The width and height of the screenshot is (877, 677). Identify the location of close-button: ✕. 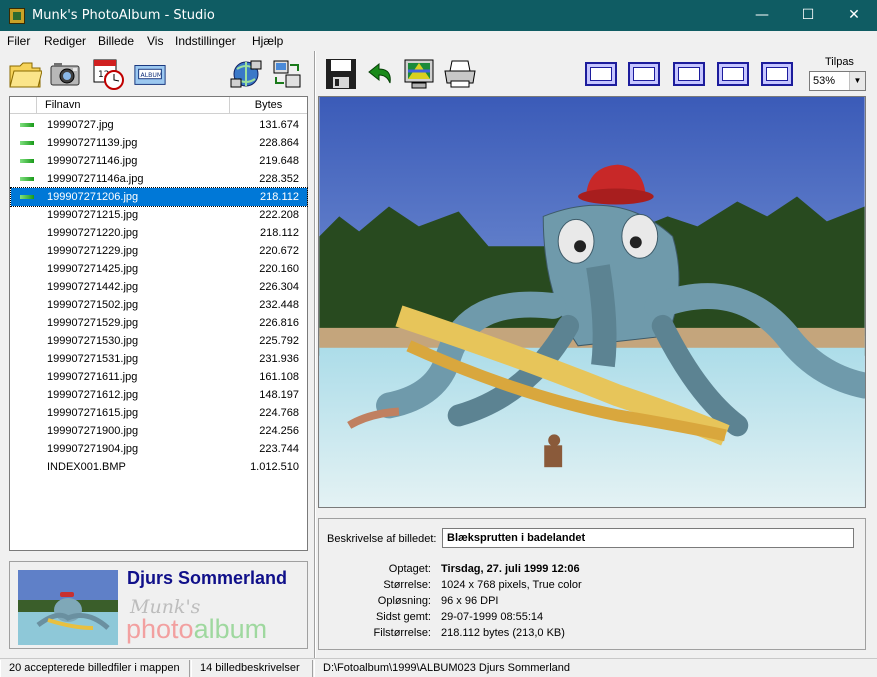
(854, 15).